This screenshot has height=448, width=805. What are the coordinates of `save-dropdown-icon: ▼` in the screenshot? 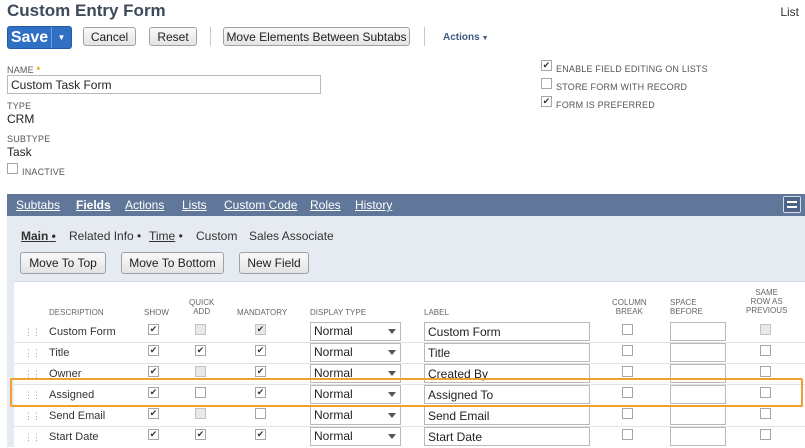 It's located at (61, 37).